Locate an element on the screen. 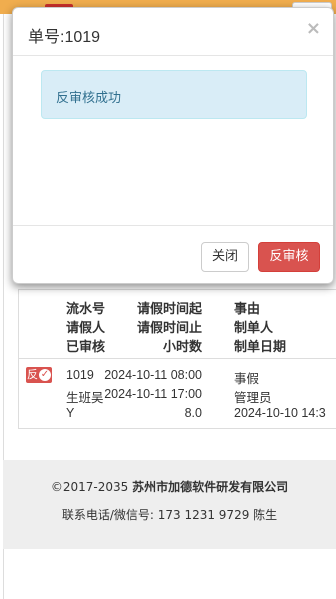 This screenshot has height=599, width=336. cell-reviewed: Y is located at coordinates (70, 413).